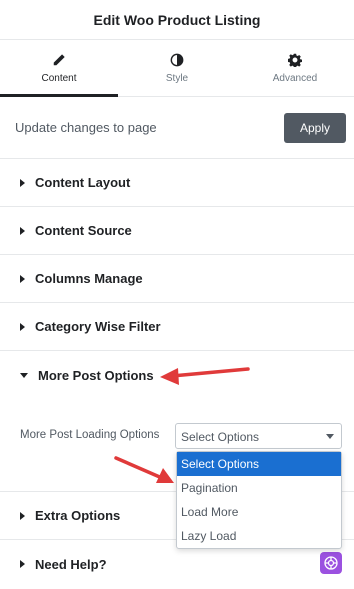 Image resolution: width=354 pixels, height=589 pixels. What do you see at coordinates (83, 230) in the screenshot?
I see `section-label: Content Source` at bounding box center [83, 230].